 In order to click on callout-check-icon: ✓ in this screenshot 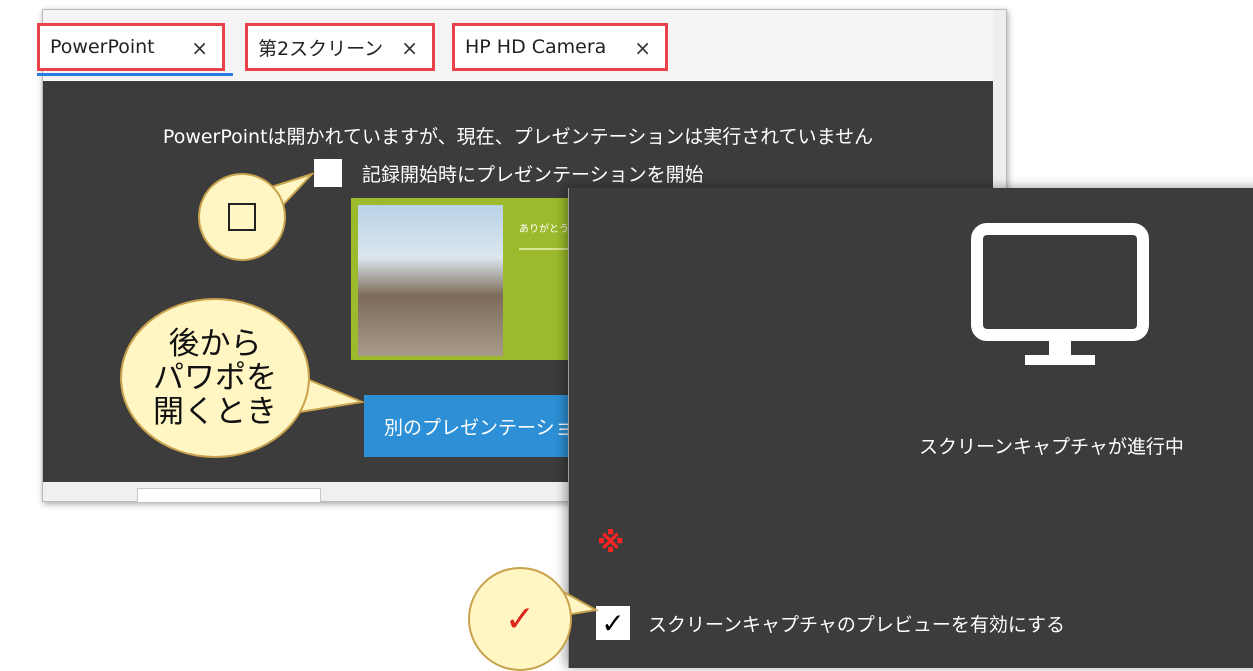, I will do `click(520, 619)`.